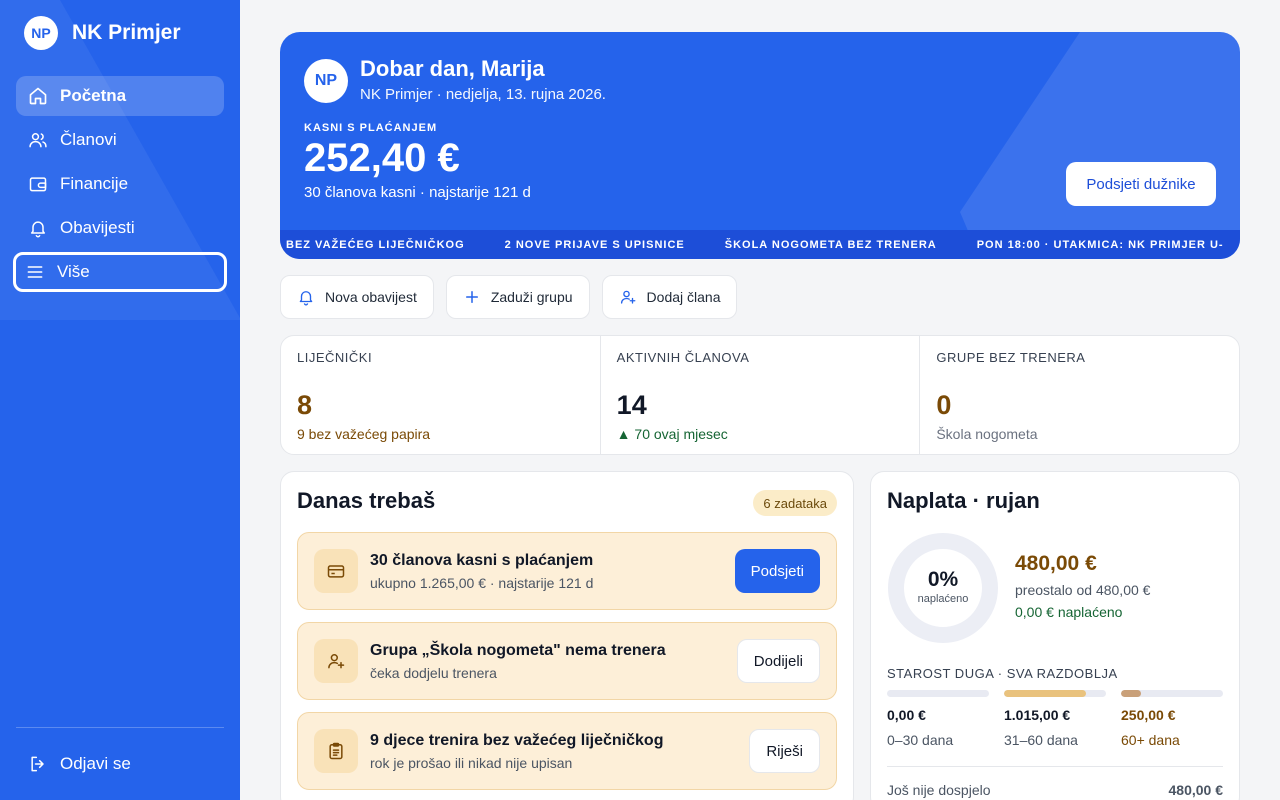 This screenshot has height=800, width=1280. I want to click on aging-amount: 0,00 €, so click(906, 715).